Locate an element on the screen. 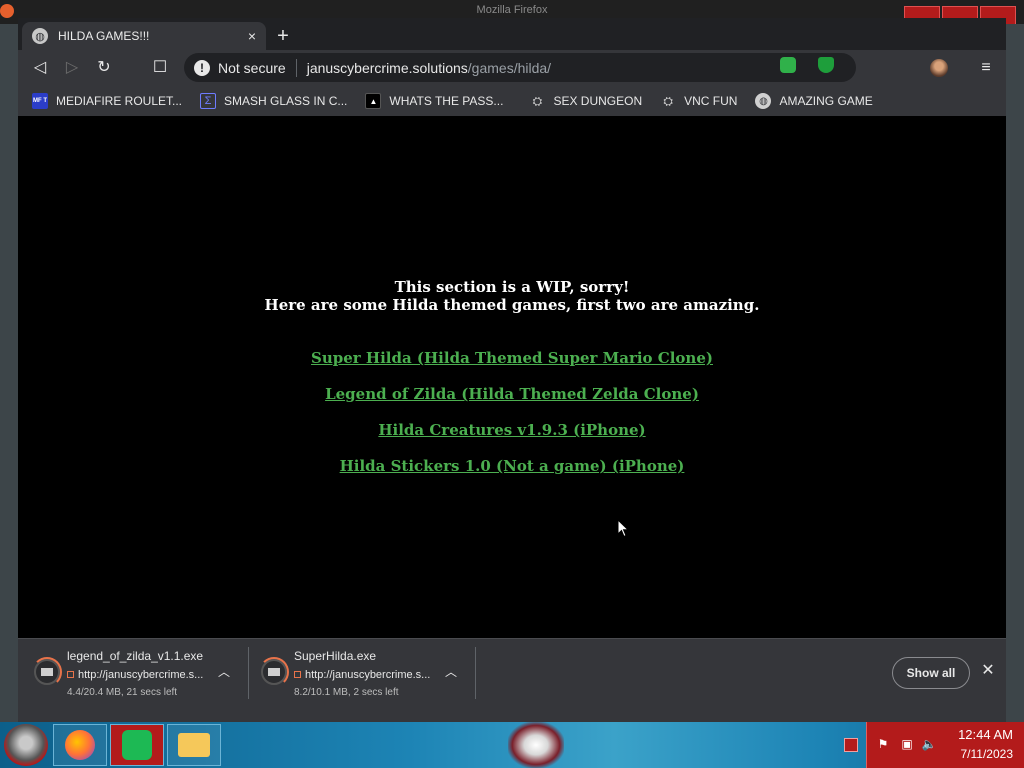 This screenshot has height=768, width=1024. download-status: 4.4/20.4 MB, 21 secs left is located at coordinates (122, 692).